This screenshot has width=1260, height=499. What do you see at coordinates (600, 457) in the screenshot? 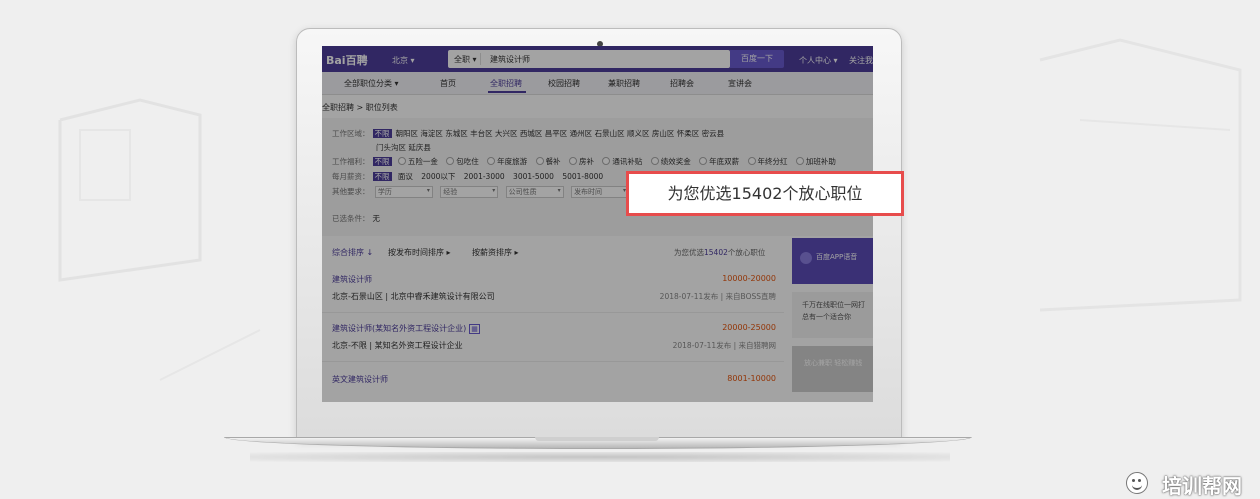
I see `laptop-shadow` at bounding box center [600, 457].